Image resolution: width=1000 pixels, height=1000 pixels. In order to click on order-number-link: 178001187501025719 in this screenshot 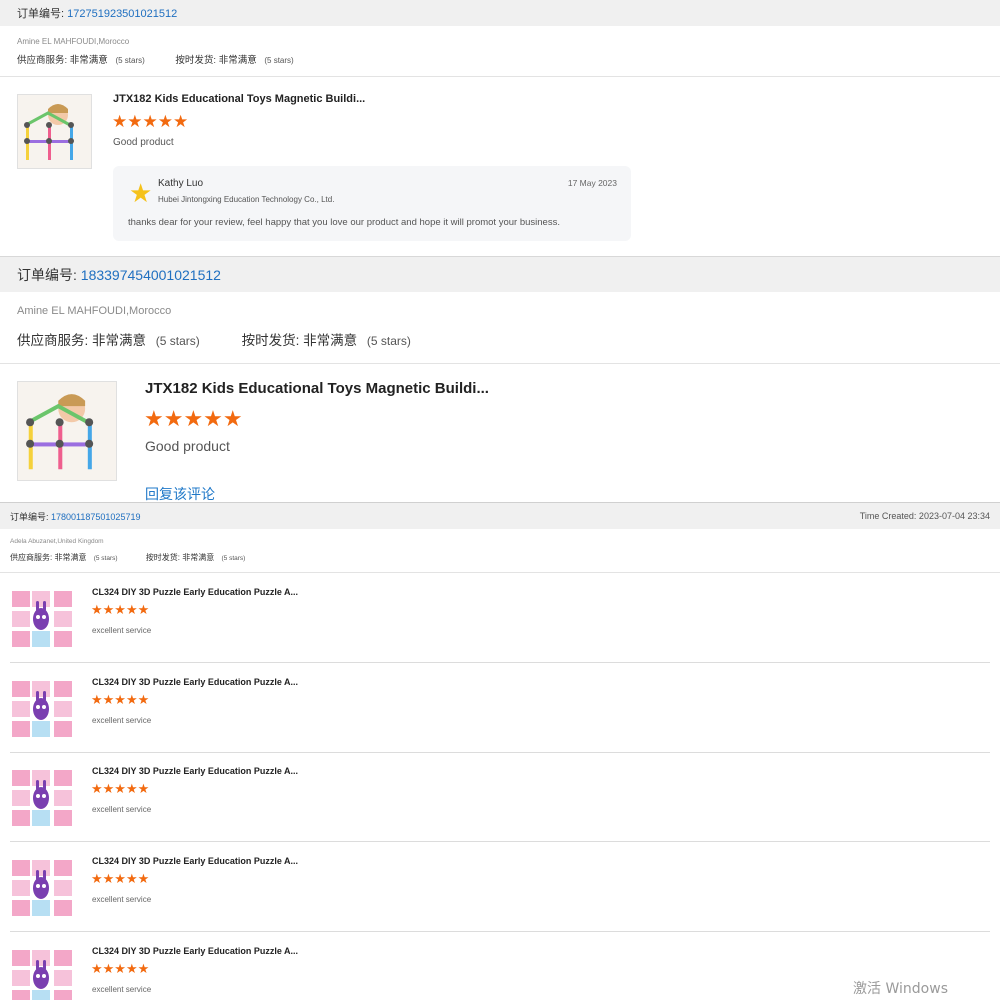, I will do `click(95, 517)`.